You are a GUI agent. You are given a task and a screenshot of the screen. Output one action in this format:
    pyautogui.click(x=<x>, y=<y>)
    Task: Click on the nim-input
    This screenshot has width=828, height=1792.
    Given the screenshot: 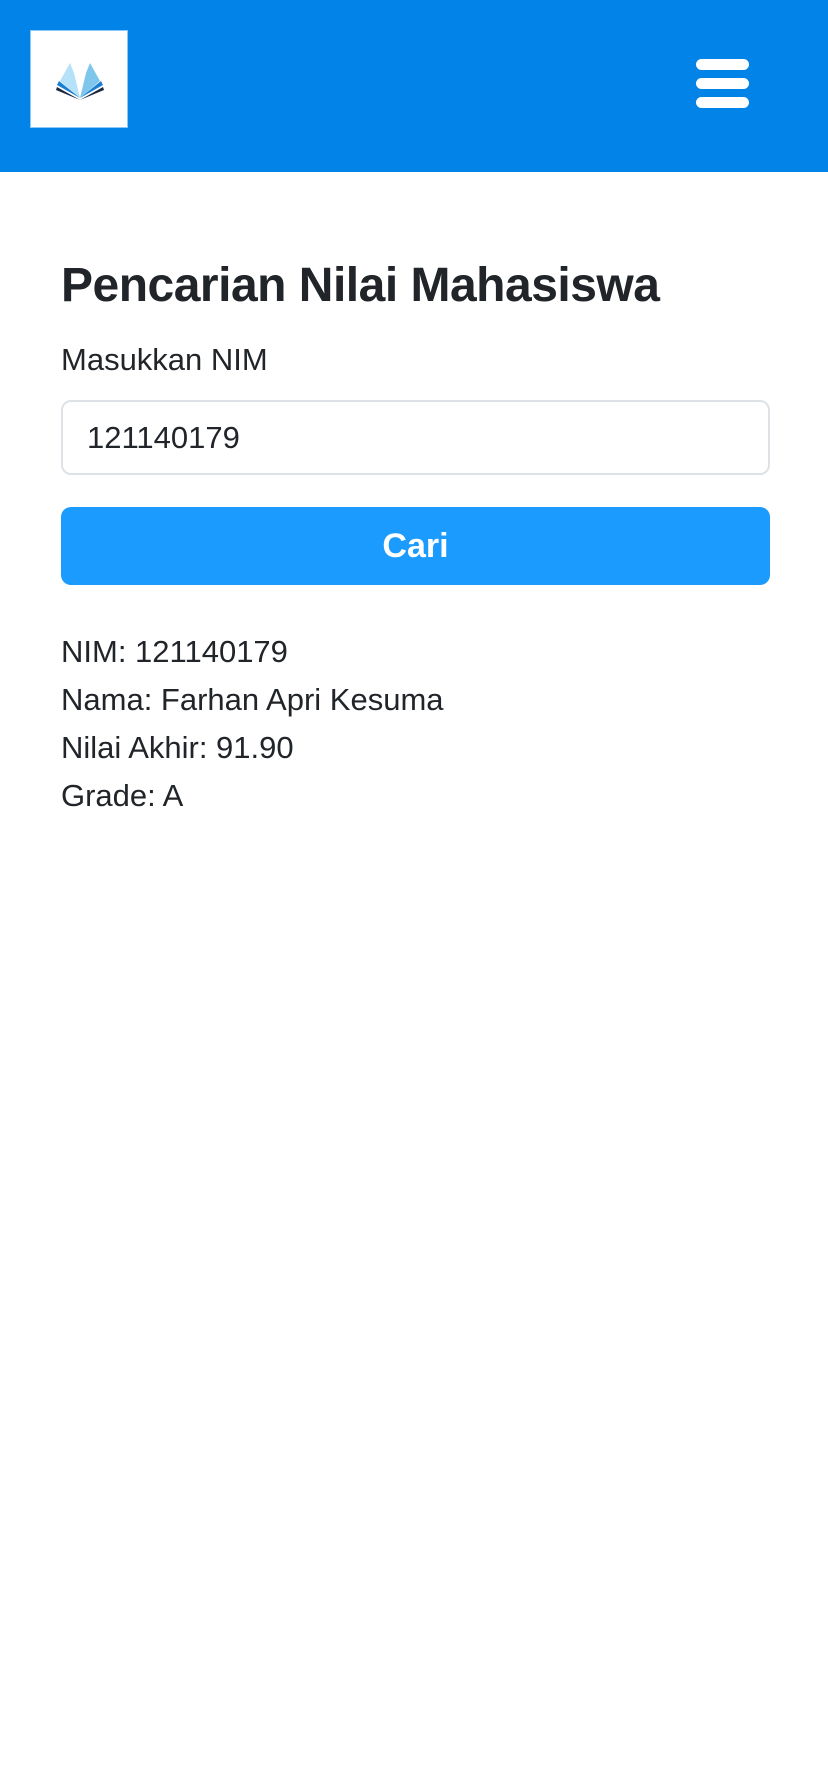 What is the action you would take?
    pyautogui.click(x=415, y=437)
    